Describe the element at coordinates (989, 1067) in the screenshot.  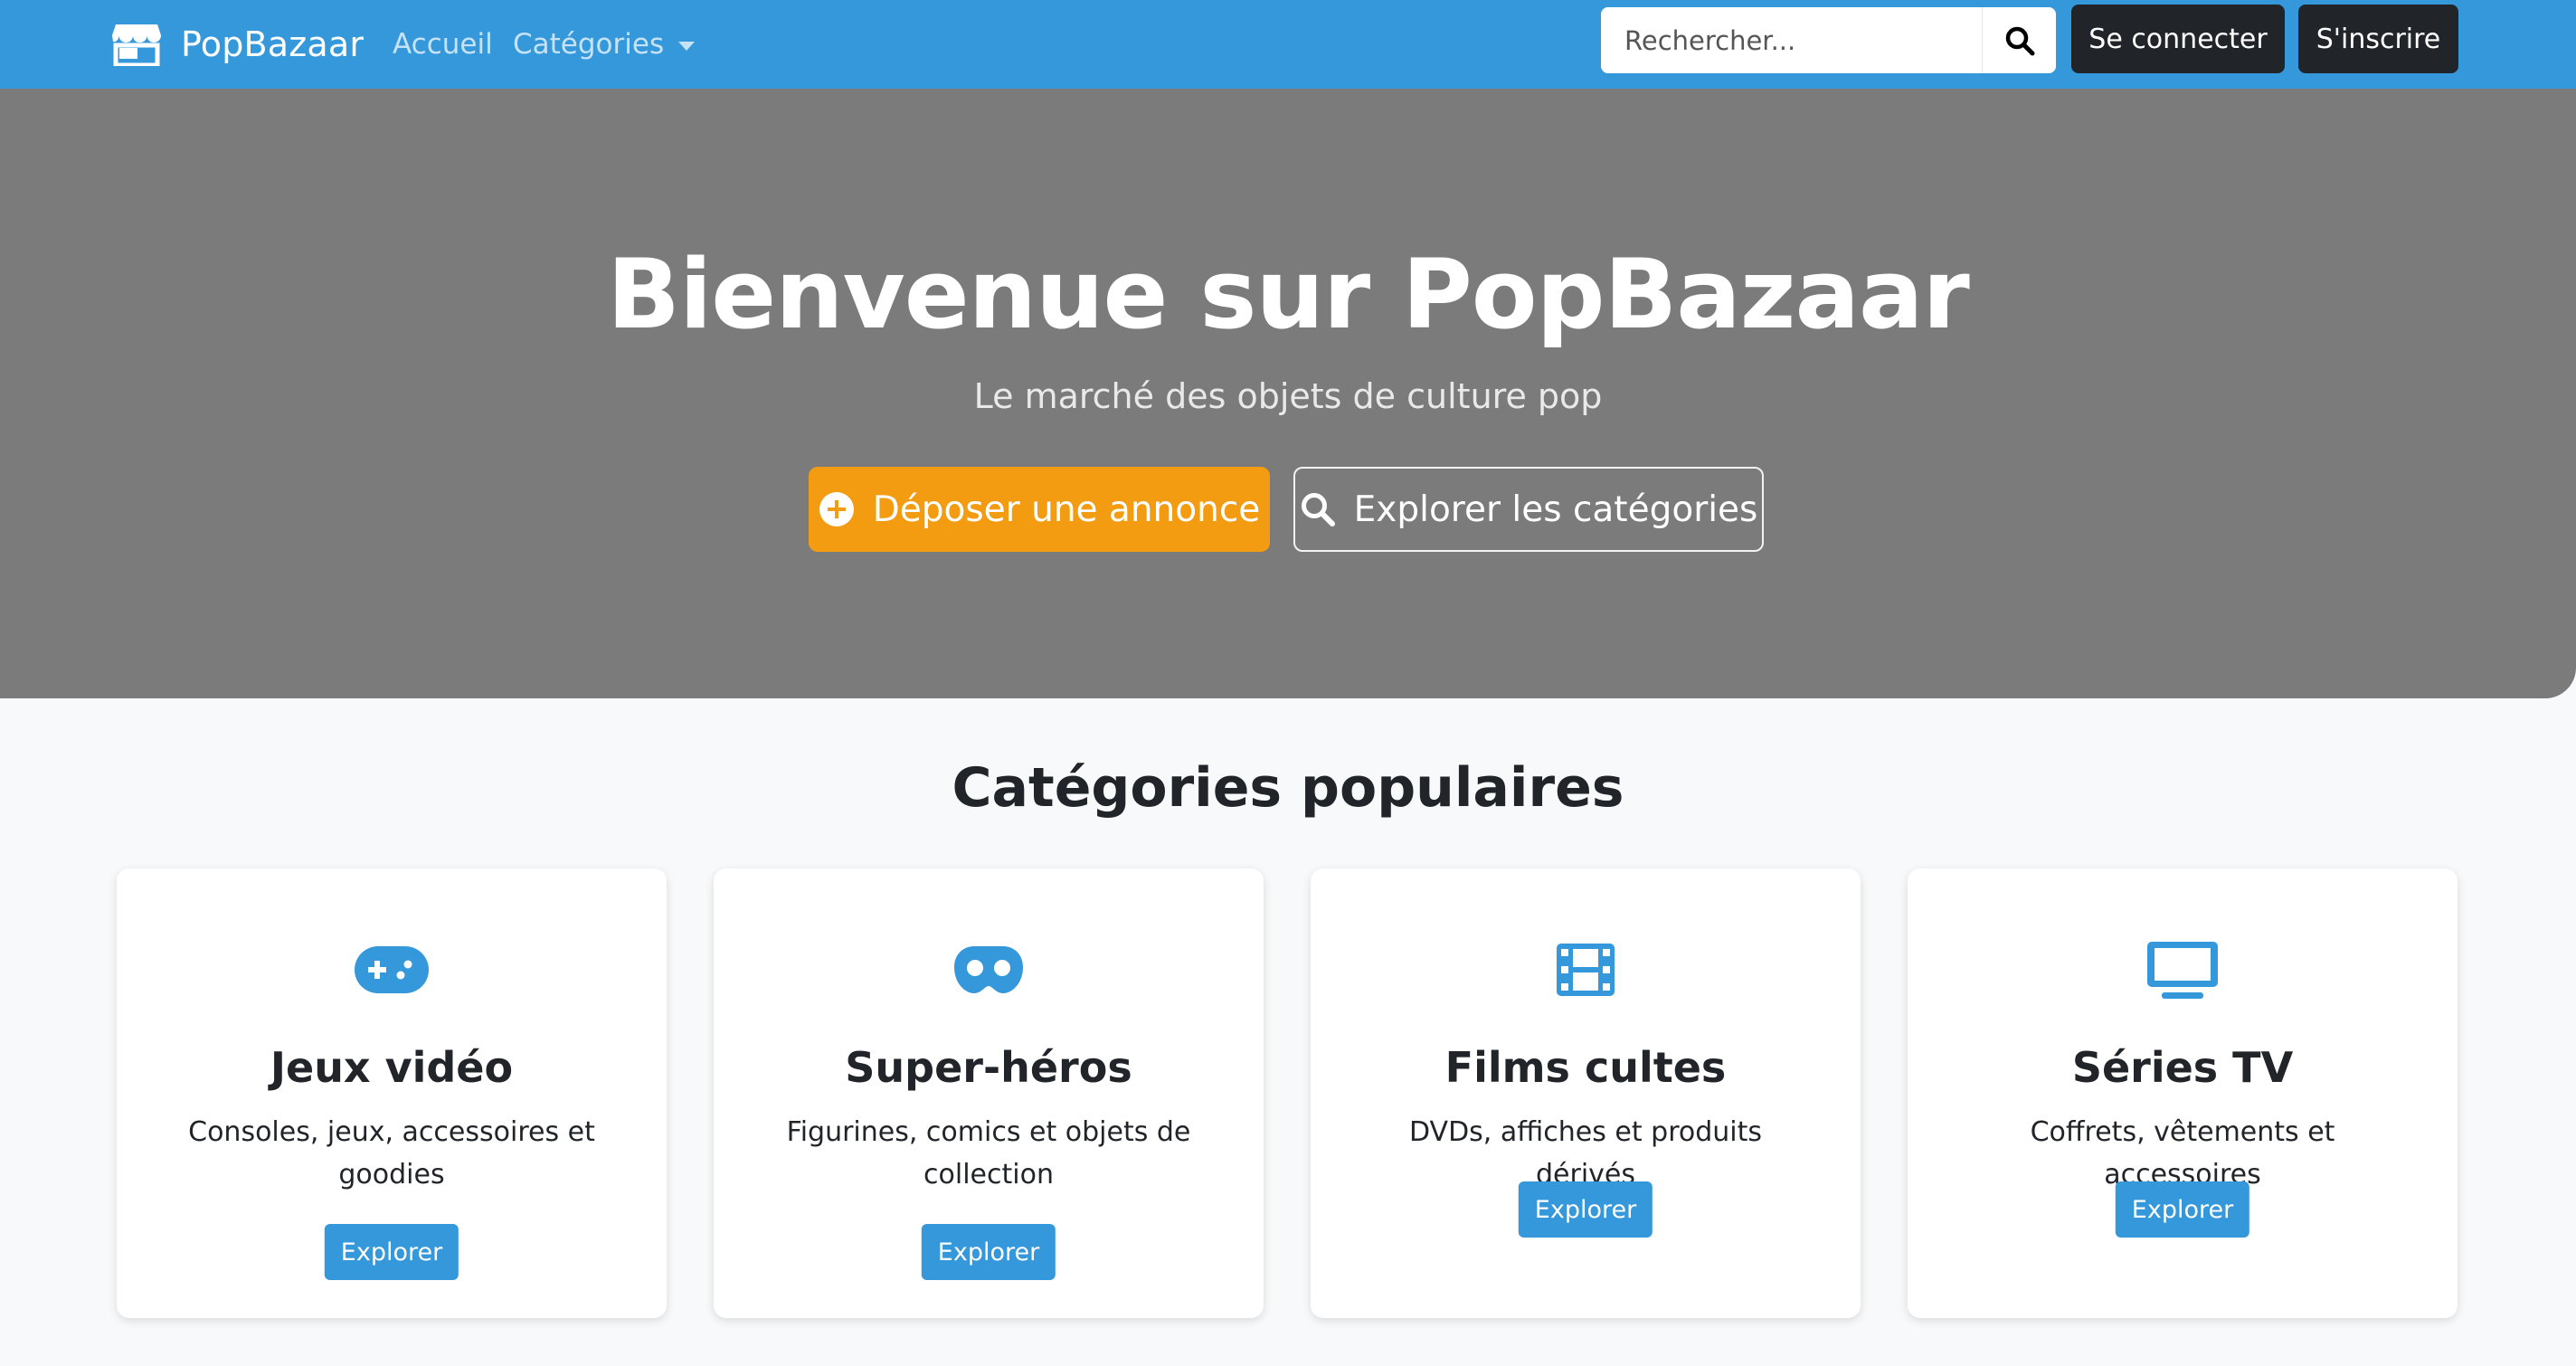
I see `category-title: Super-héros` at that location.